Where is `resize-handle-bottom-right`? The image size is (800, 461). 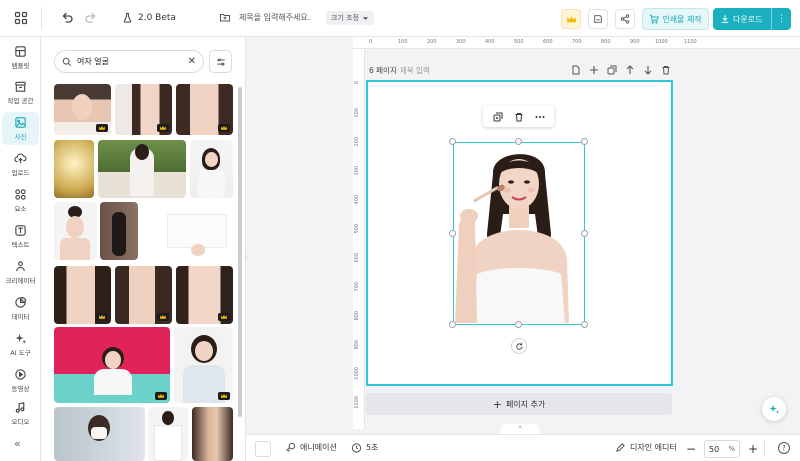 resize-handle-bottom-right is located at coordinates (584, 324).